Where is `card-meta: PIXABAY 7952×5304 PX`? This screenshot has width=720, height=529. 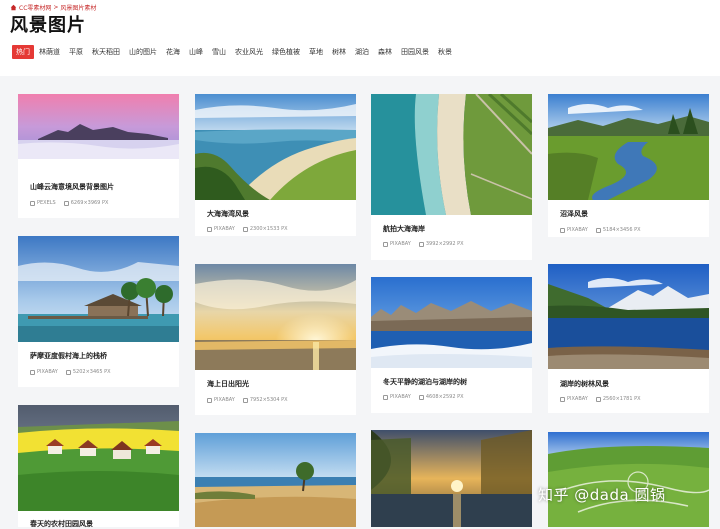
card-meta: PIXABAY 7952×5304 PX is located at coordinates (250, 400).